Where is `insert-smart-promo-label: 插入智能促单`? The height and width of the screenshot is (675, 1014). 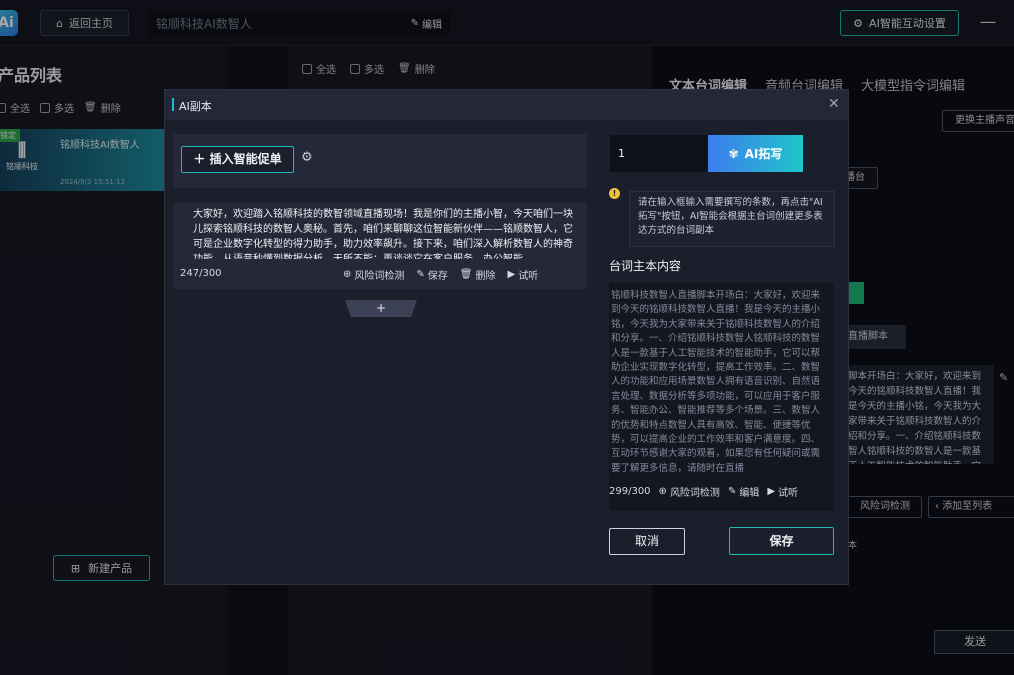 insert-smart-promo-label: 插入智能促单 is located at coordinates (245, 159).